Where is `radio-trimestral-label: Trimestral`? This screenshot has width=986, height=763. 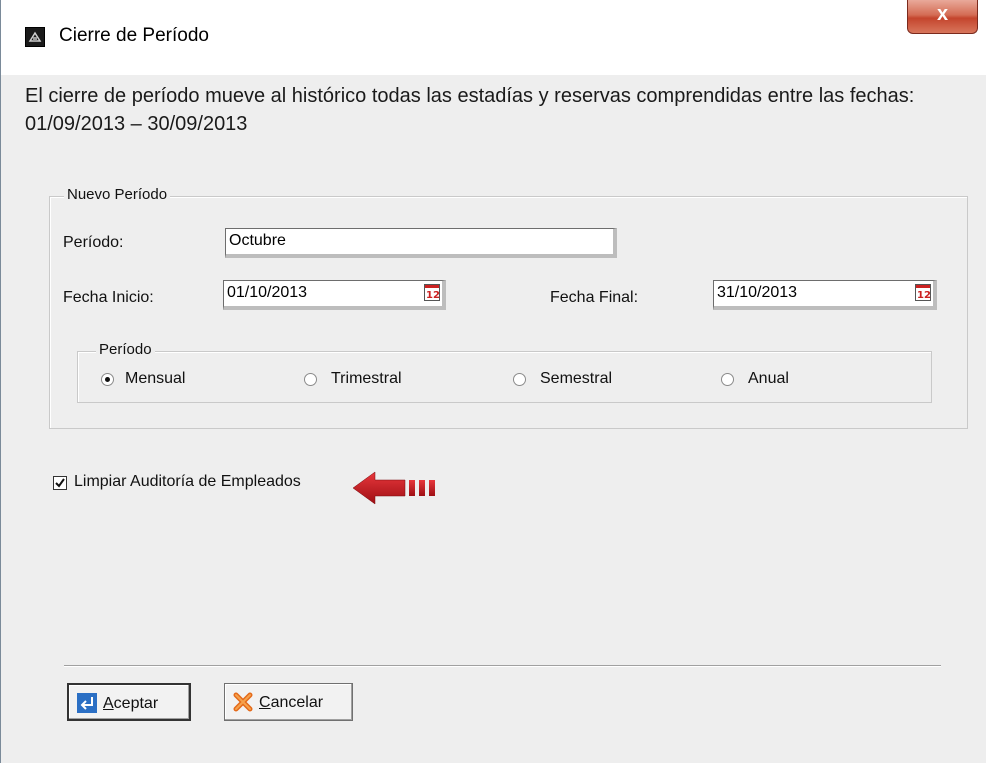 radio-trimestral-label: Trimestral is located at coordinates (366, 378).